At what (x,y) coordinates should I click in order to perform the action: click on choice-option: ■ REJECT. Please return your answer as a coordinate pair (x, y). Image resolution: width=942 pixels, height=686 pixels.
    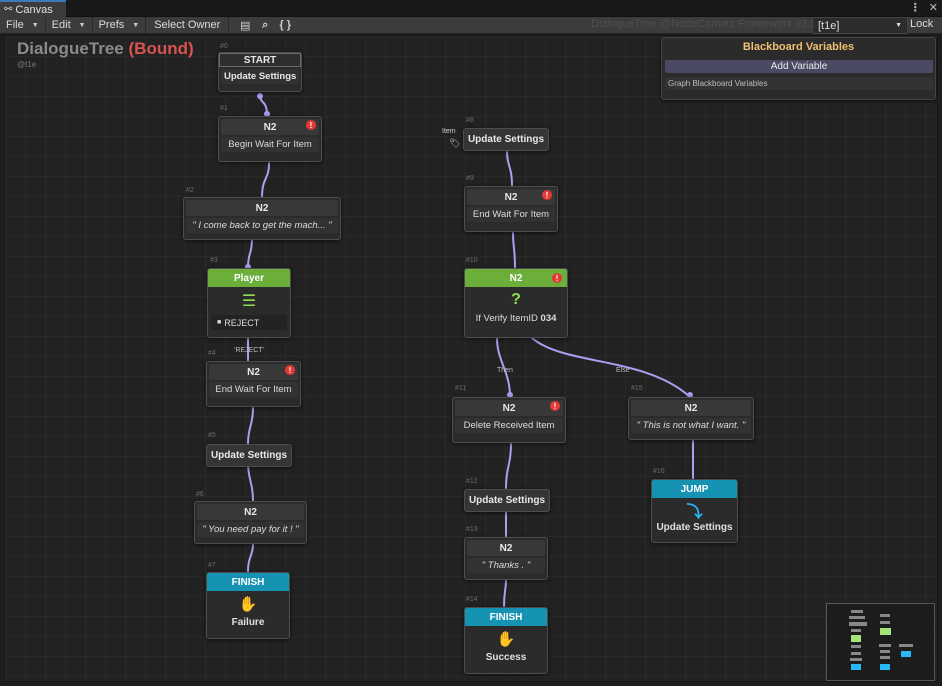
    Looking at the image, I should click on (249, 322).